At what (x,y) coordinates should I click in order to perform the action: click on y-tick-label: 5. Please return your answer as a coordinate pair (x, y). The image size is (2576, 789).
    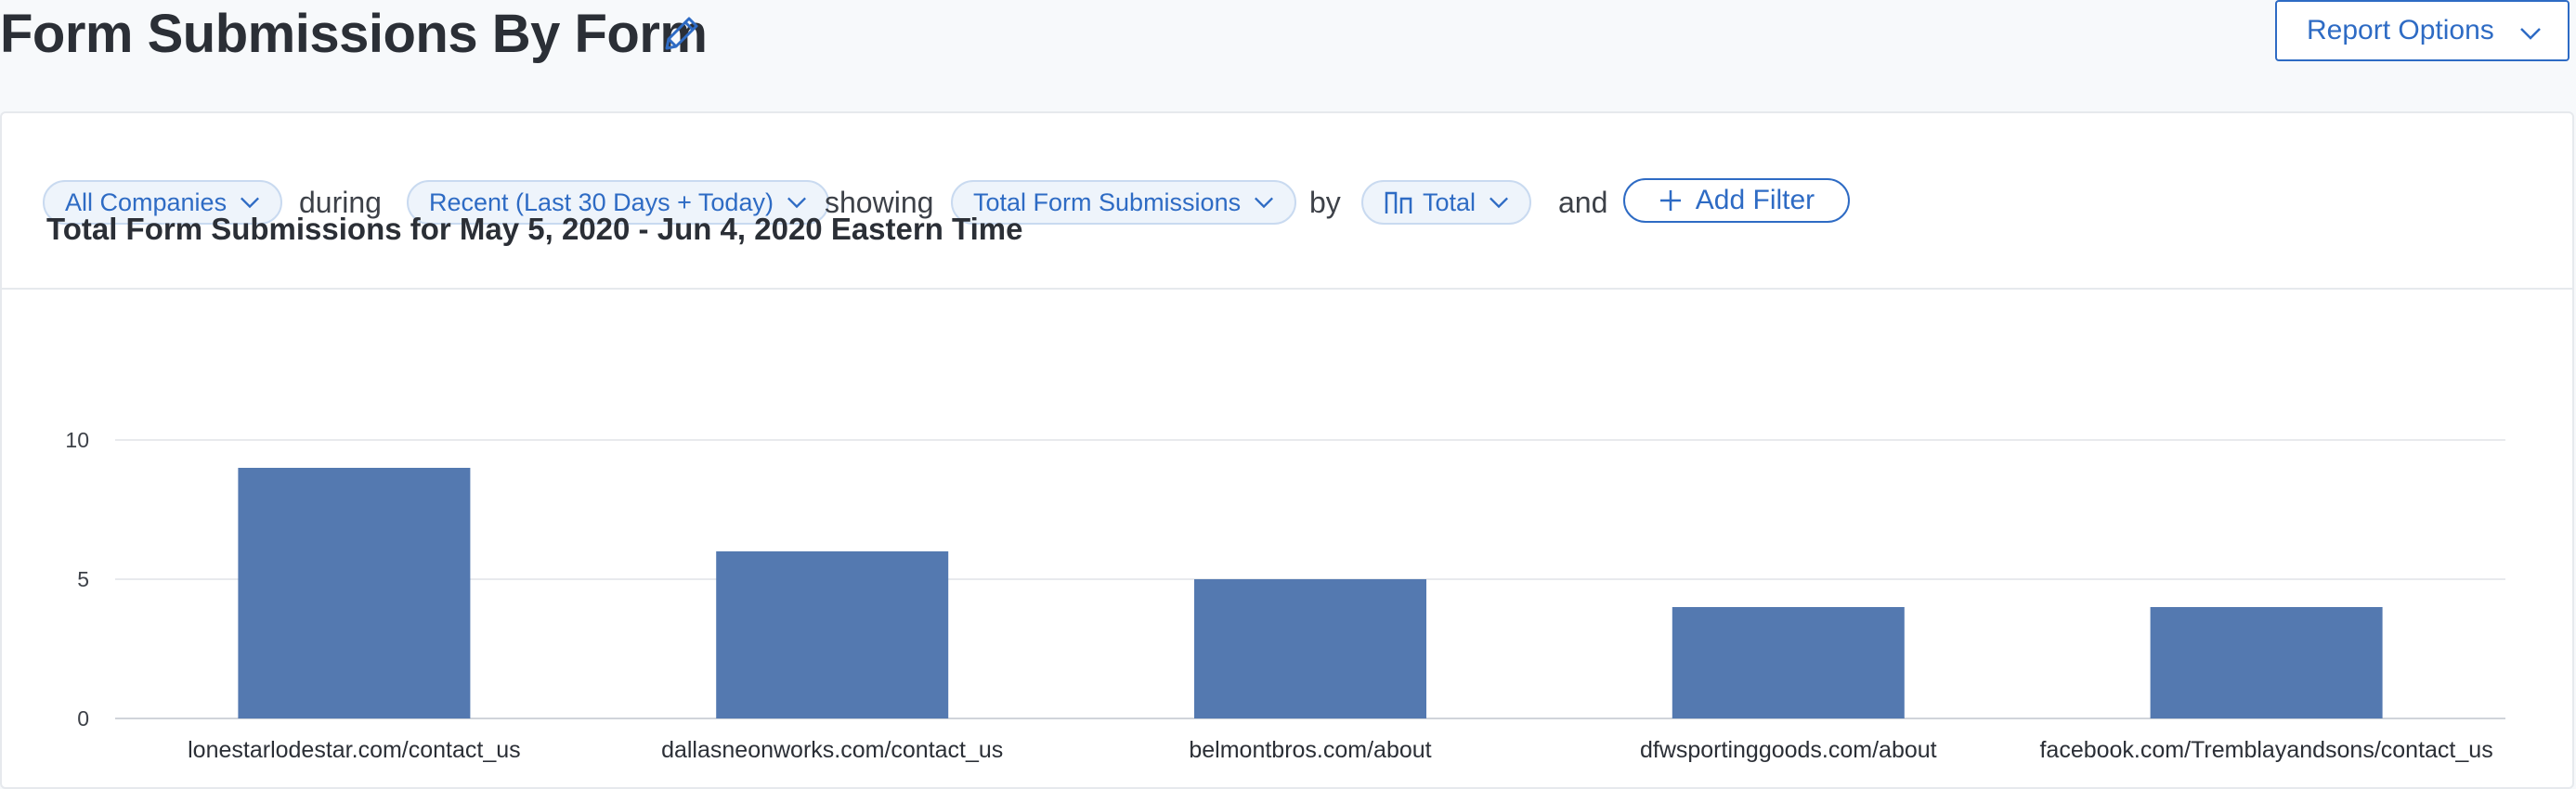
    Looking at the image, I should click on (83, 579).